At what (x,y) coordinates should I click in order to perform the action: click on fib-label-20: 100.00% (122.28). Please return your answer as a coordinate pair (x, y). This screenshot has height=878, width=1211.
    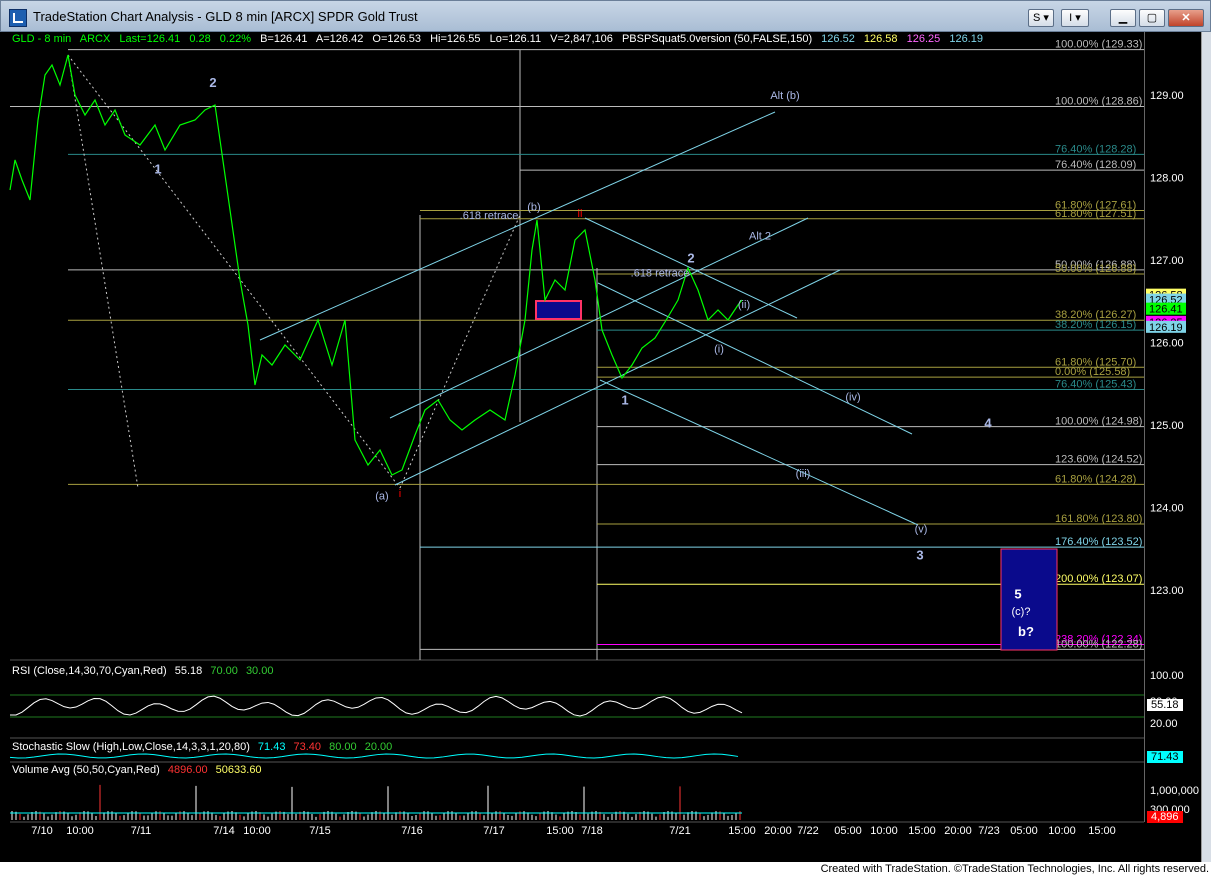
    Looking at the image, I should click on (1098, 644).